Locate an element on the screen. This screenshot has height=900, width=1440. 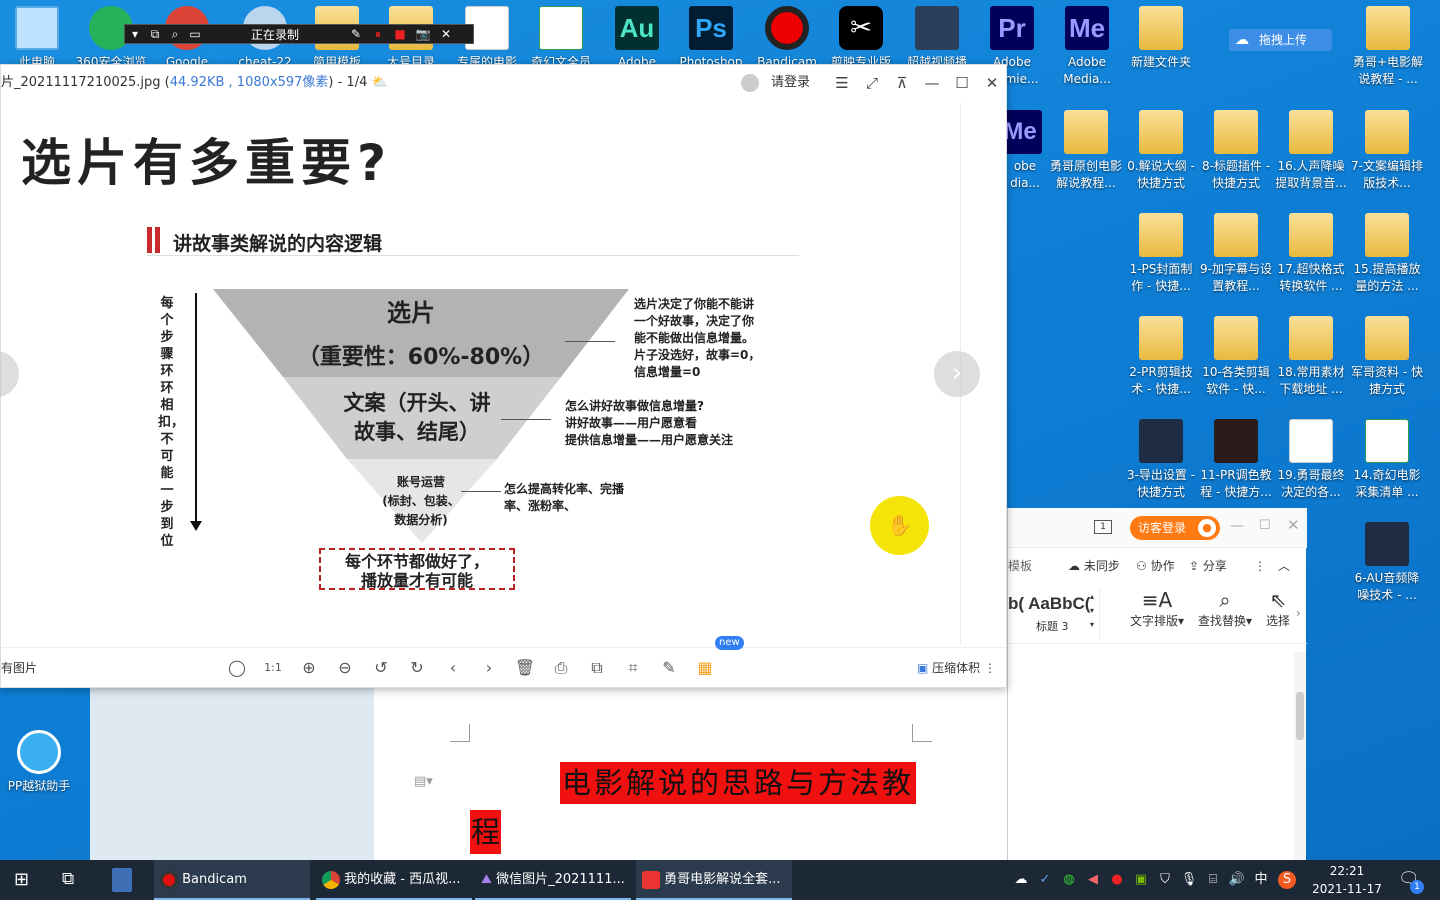
recorder-toolbar: ▾ ⧉ ⌕ ▭ 正在录制 ✎ ⏸ ■ 📷 ✕ is located at coordinates (299, 34).